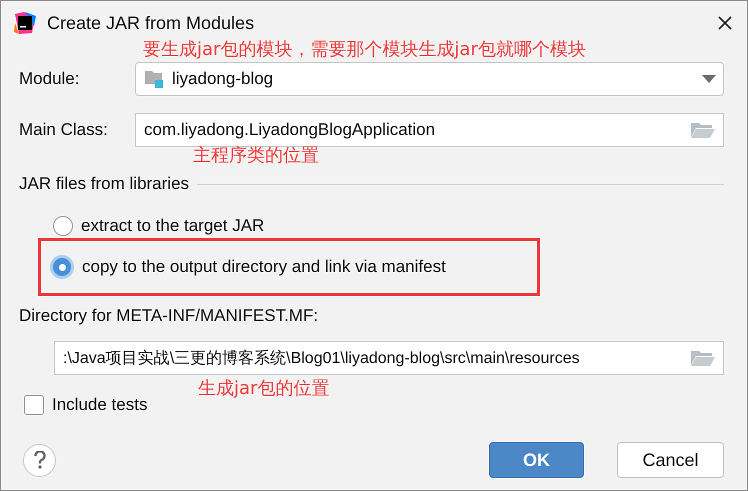 The image size is (748, 491). I want to click on field-value: :\Java项目实战\三更的博客系统\Blog01\liyadong-blog\src\main\resources, so click(322, 358).